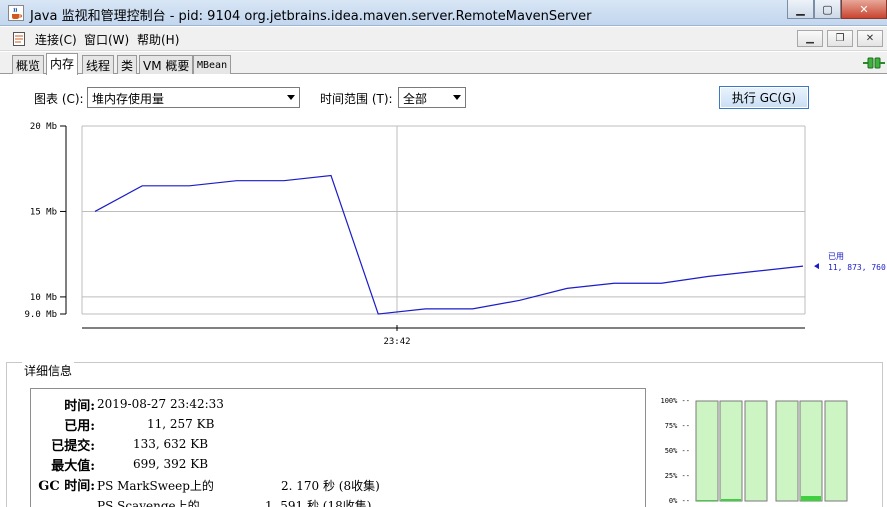  Describe the element at coordinates (28, 64) in the screenshot. I see `tab-overview: 概览` at that location.